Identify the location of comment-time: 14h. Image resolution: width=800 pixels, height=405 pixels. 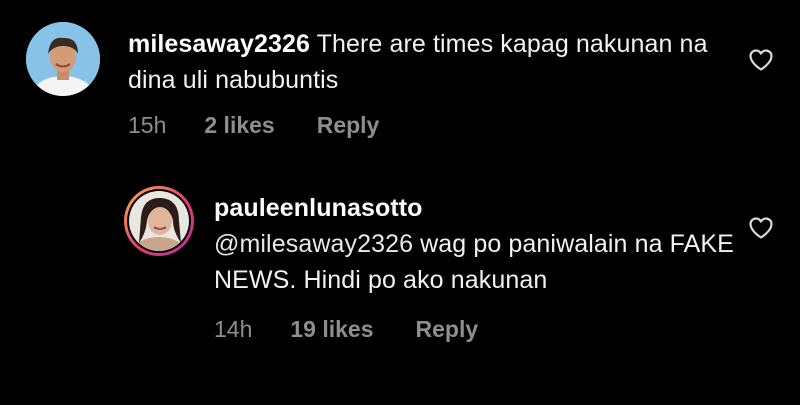
(233, 329).